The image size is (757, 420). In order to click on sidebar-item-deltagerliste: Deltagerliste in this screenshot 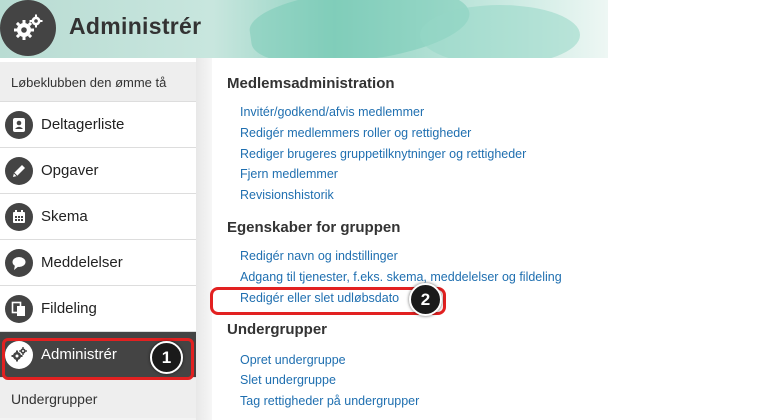, I will do `click(98, 125)`.